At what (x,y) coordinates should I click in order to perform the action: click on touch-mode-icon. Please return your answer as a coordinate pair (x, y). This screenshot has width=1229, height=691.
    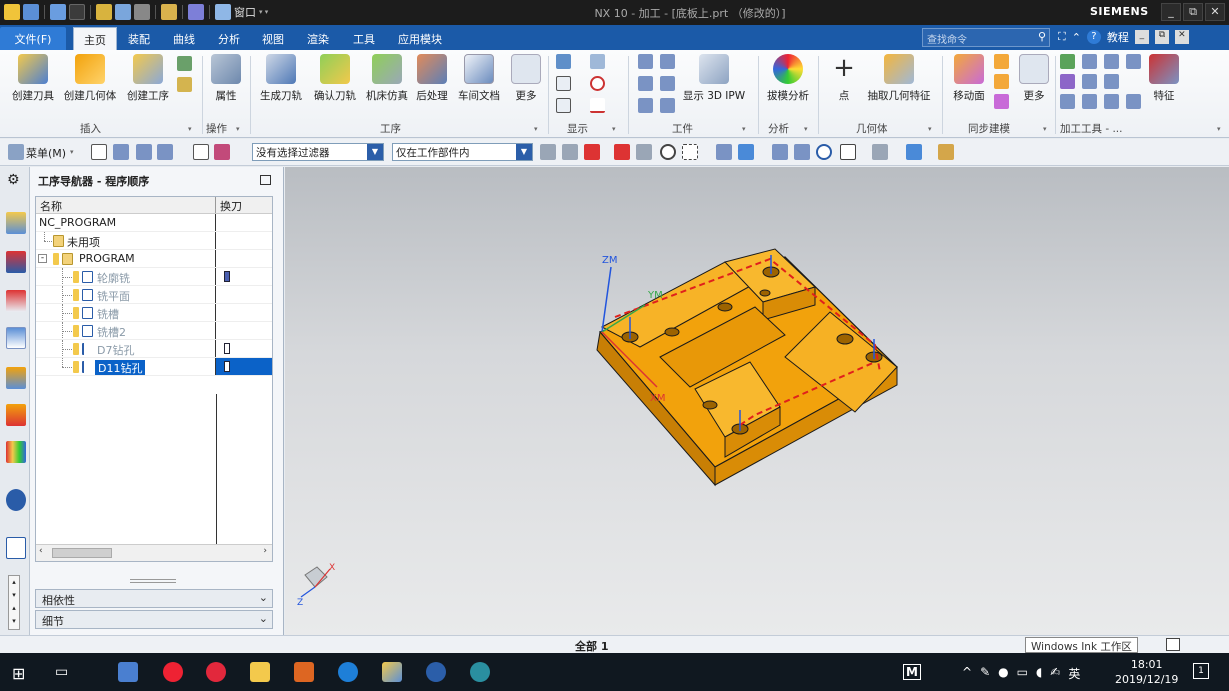
    Looking at the image, I should click on (196, 12).